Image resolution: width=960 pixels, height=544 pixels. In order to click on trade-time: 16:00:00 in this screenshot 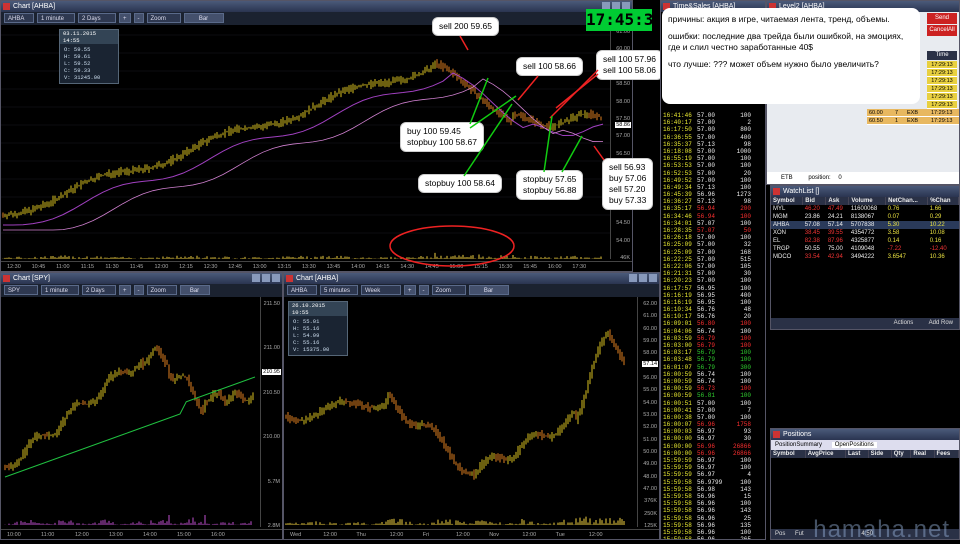, I will do `click(677, 453)`.